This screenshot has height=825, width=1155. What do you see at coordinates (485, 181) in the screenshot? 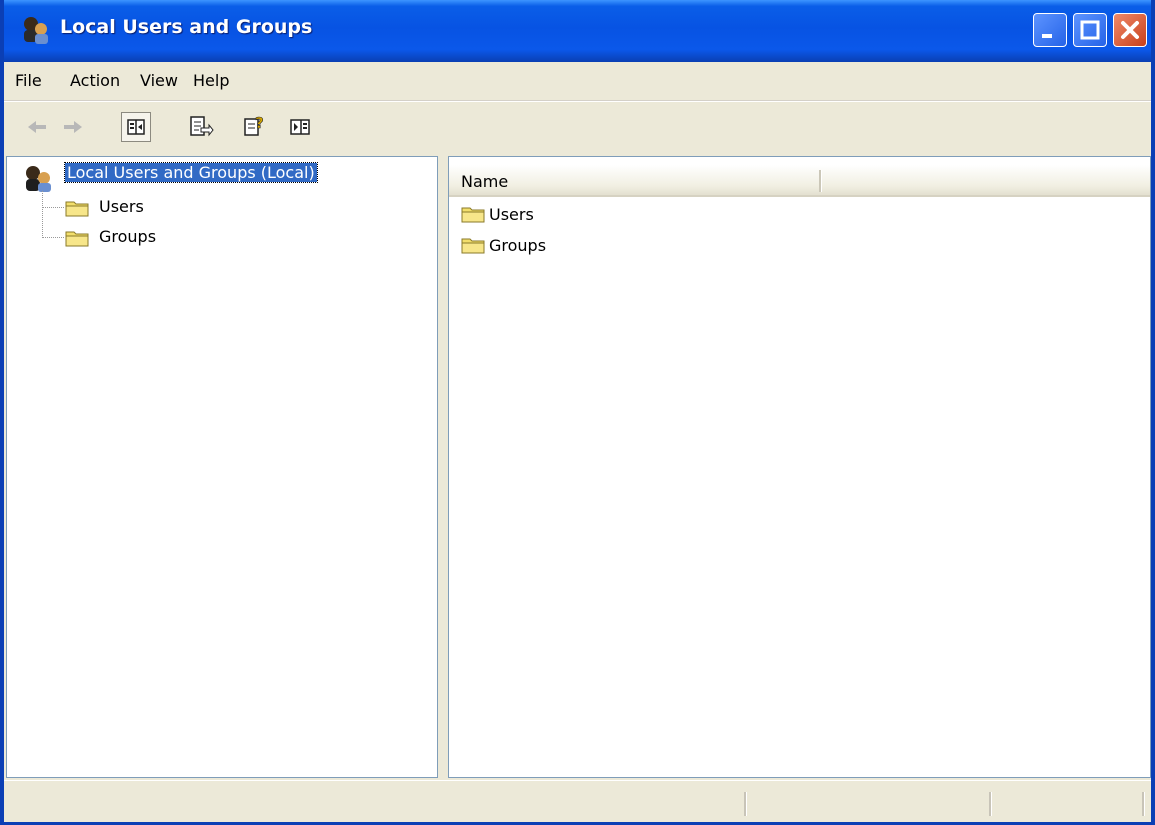
I see `column-header-label: Name` at bounding box center [485, 181].